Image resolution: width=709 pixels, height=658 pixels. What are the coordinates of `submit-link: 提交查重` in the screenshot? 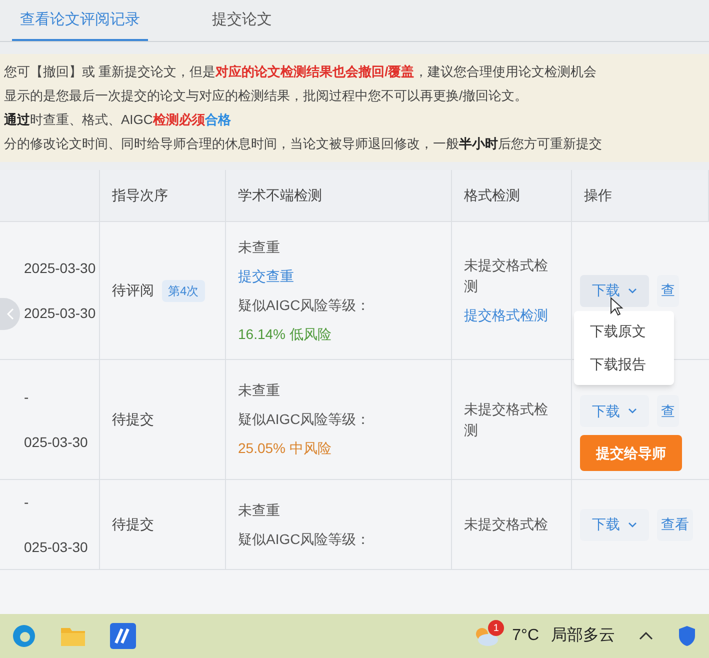 It's located at (266, 276).